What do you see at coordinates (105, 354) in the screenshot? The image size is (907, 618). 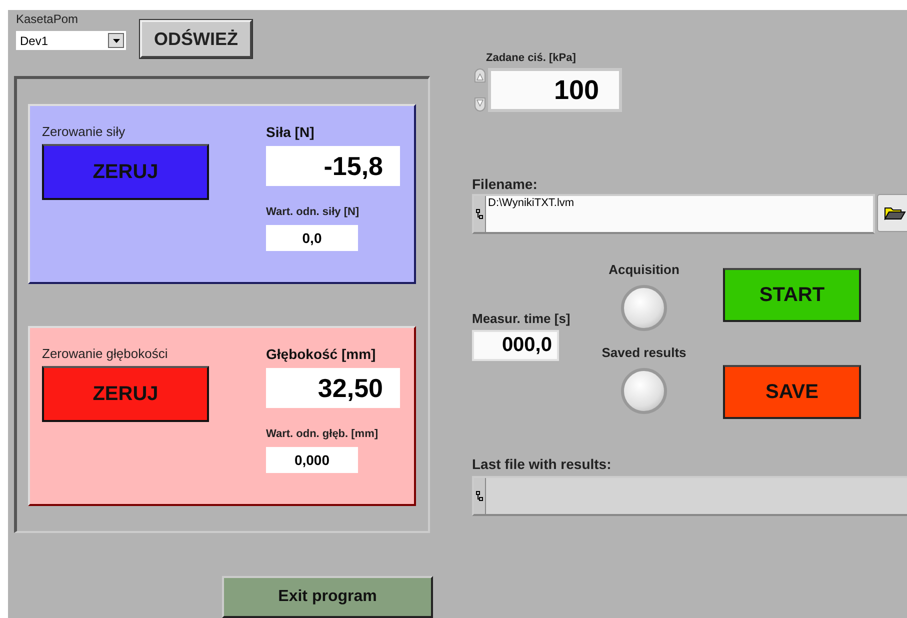 I see `panel-title: Zerowanie głębokości` at bounding box center [105, 354].